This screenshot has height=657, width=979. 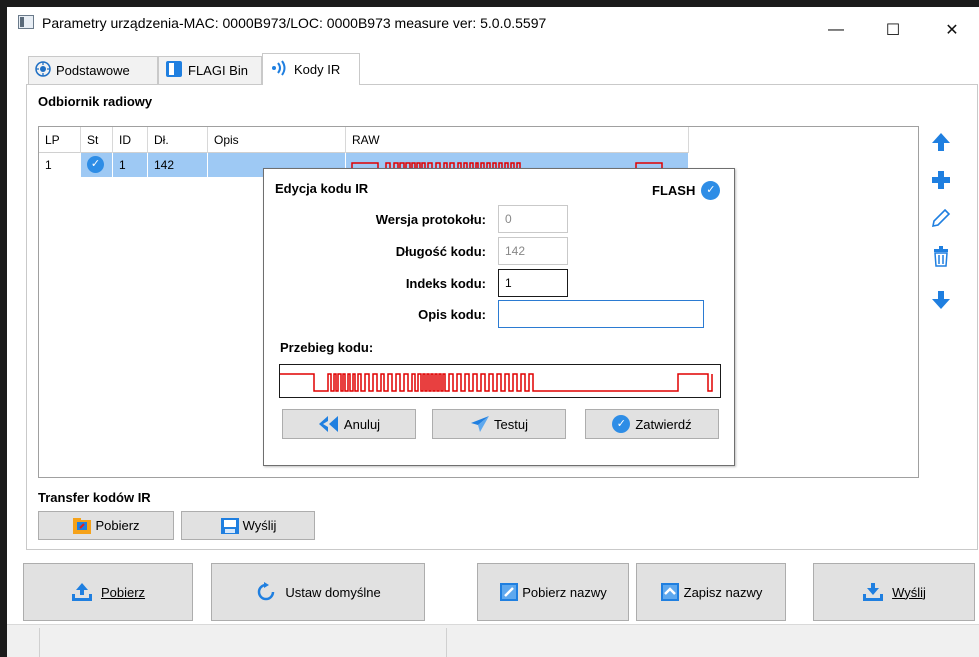 What do you see at coordinates (130, 165) in the screenshot?
I see `cell-id: 1` at bounding box center [130, 165].